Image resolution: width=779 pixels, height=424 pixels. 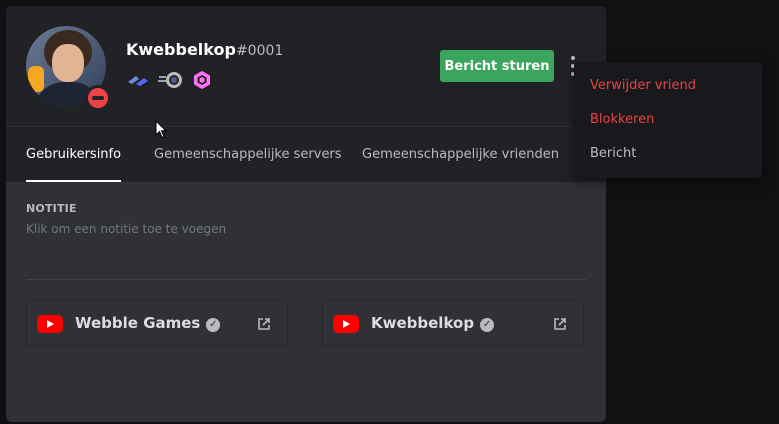 What do you see at coordinates (497, 66) in the screenshot?
I see `send-message-button: Bericht sturen` at bounding box center [497, 66].